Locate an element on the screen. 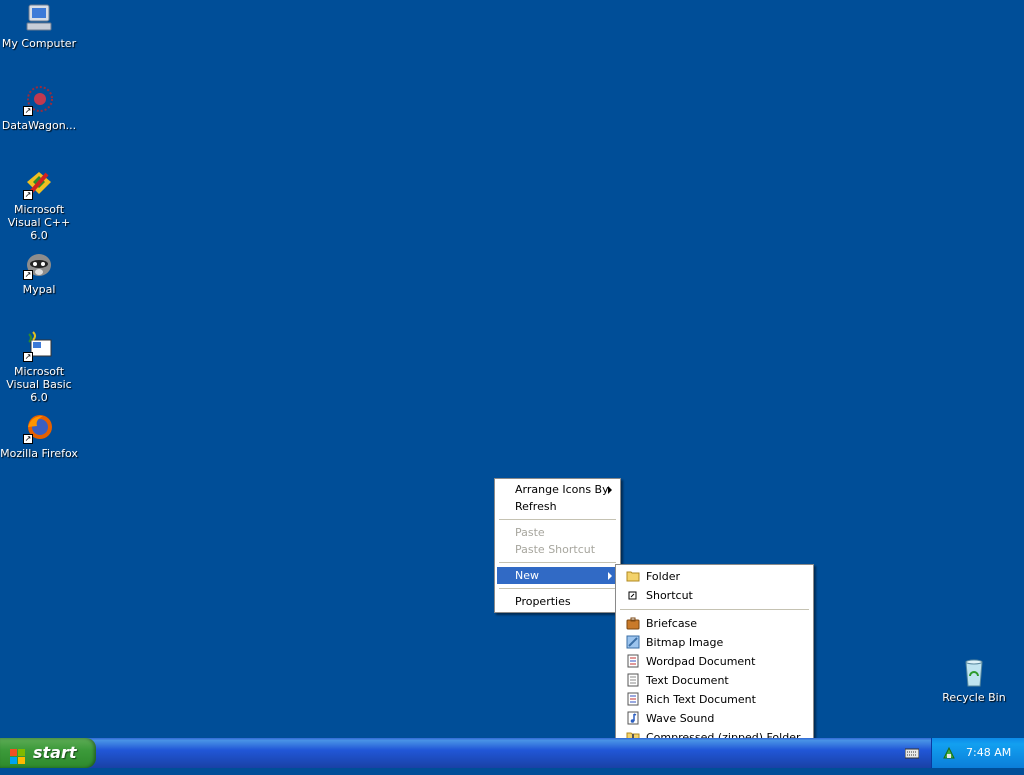 This screenshot has height=775, width=1024. desktop-icon-visual-basic: ↗ Microsoft Visual Basic 6.0 is located at coordinates (39, 367).